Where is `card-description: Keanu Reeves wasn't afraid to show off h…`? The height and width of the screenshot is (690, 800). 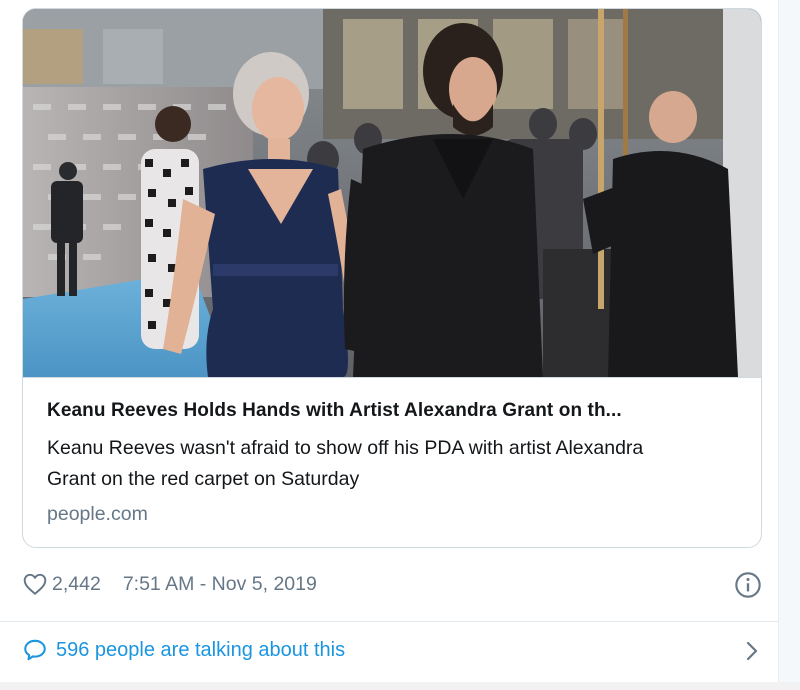
card-description: Keanu Reeves wasn't afraid to show off h… is located at coordinates (345, 463).